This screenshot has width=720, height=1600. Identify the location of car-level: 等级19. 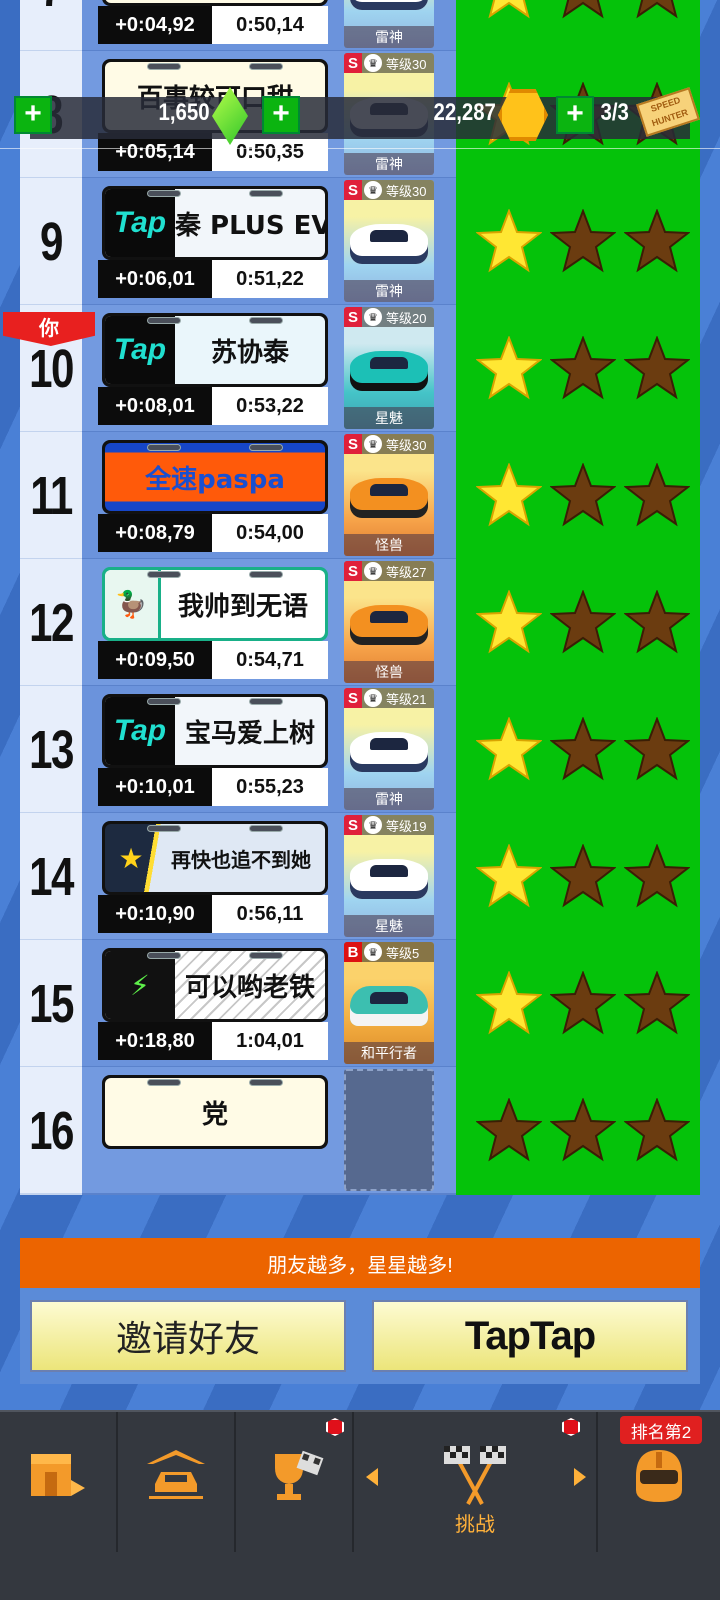
(406, 826).